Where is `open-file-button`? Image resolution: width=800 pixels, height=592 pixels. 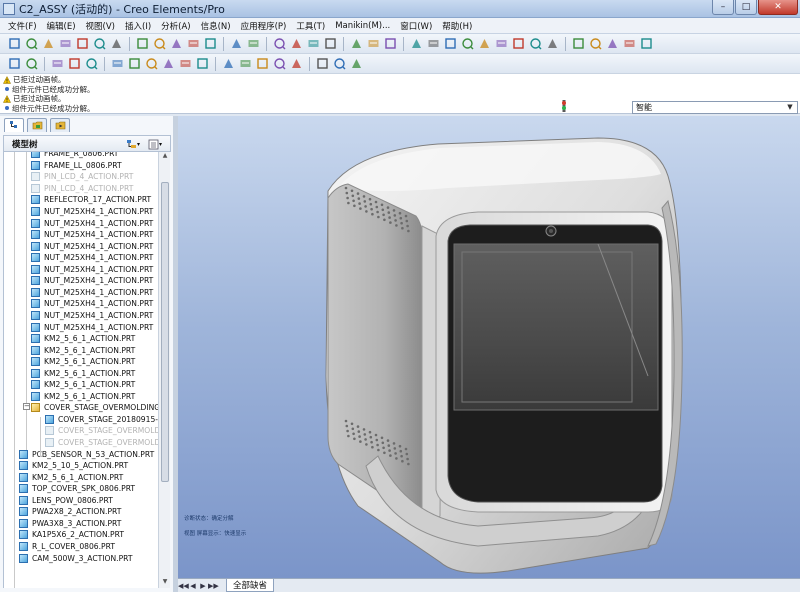 open-file-button is located at coordinates (160, 44).